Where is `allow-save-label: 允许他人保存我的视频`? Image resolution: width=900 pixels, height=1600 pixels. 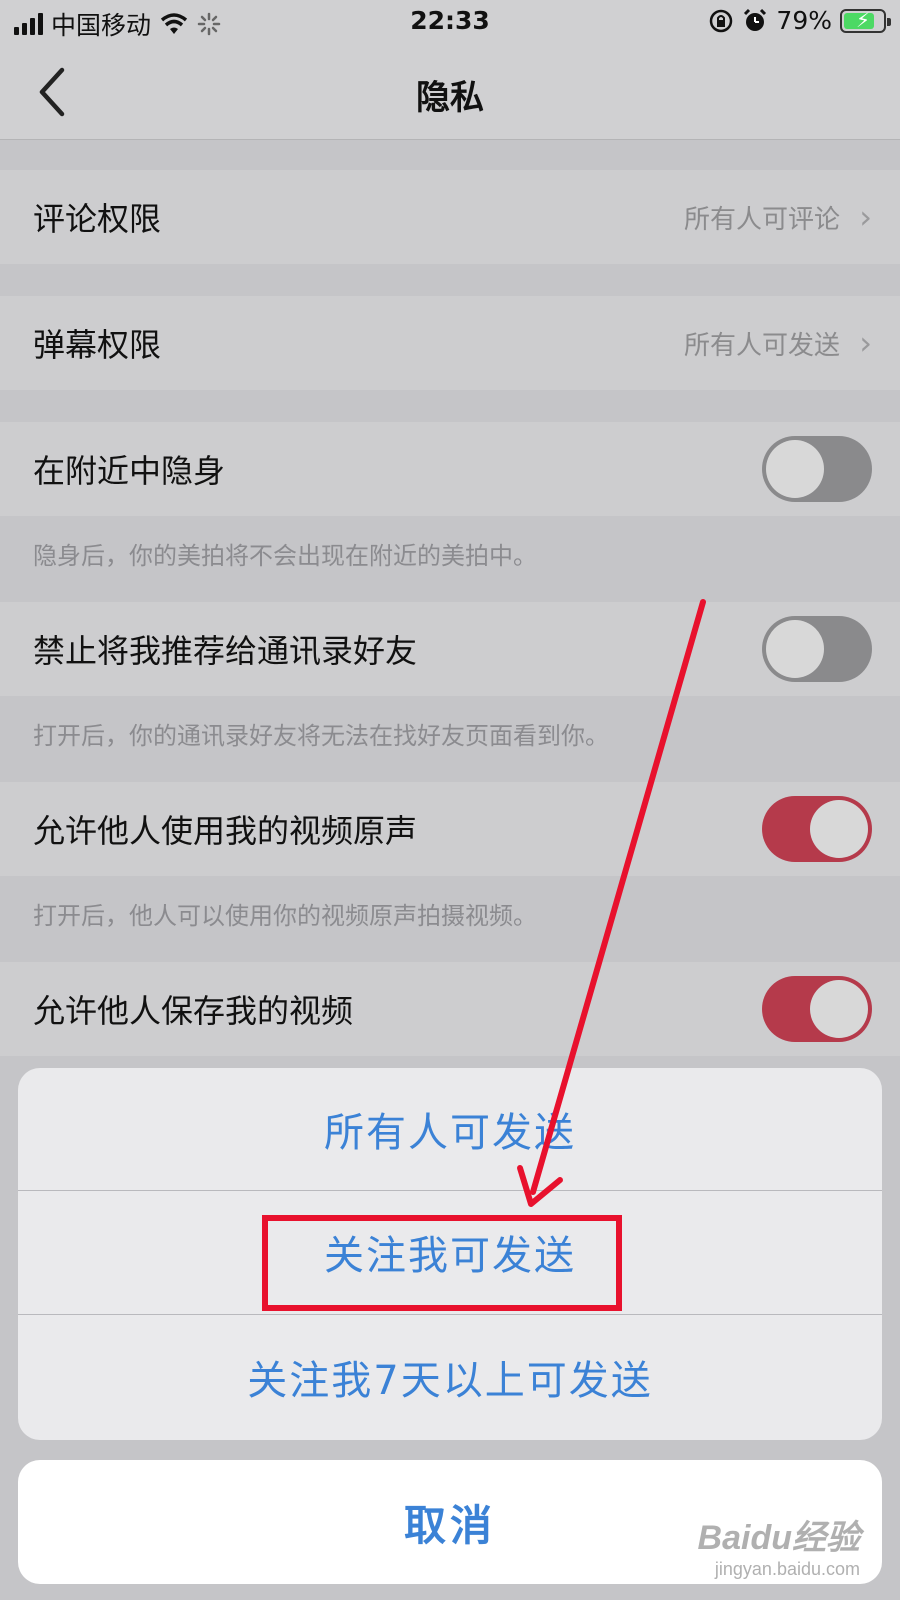
allow-save-label: 允许他人保存我的视频 is located at coordinates (193, 1011).